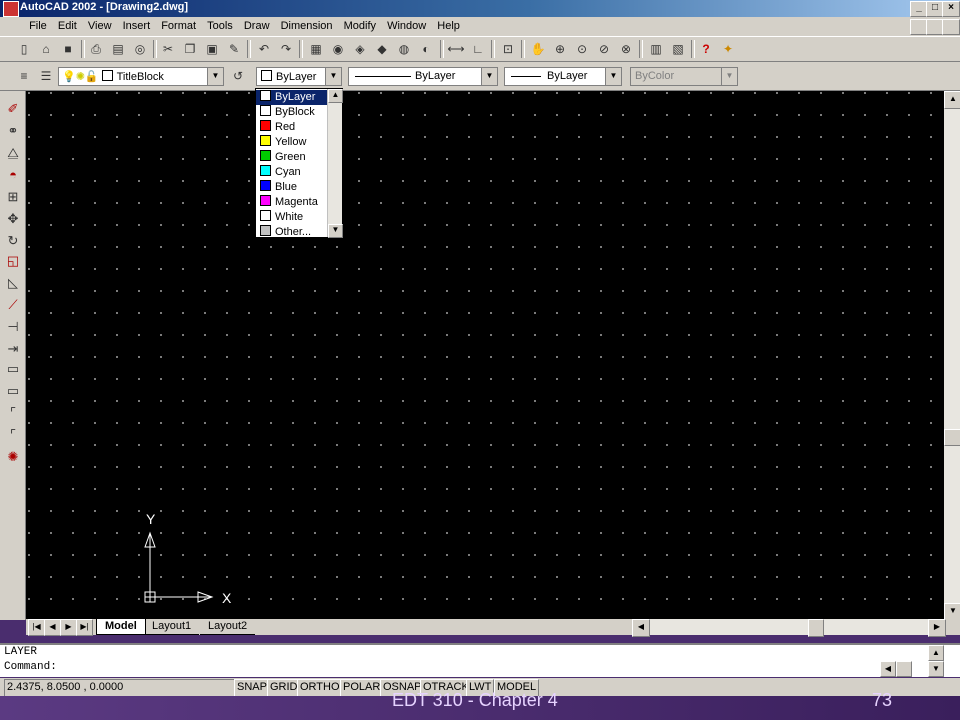 The image size is (960, 720). I want to click on distance-icon: ⟷, so click(456, 49).